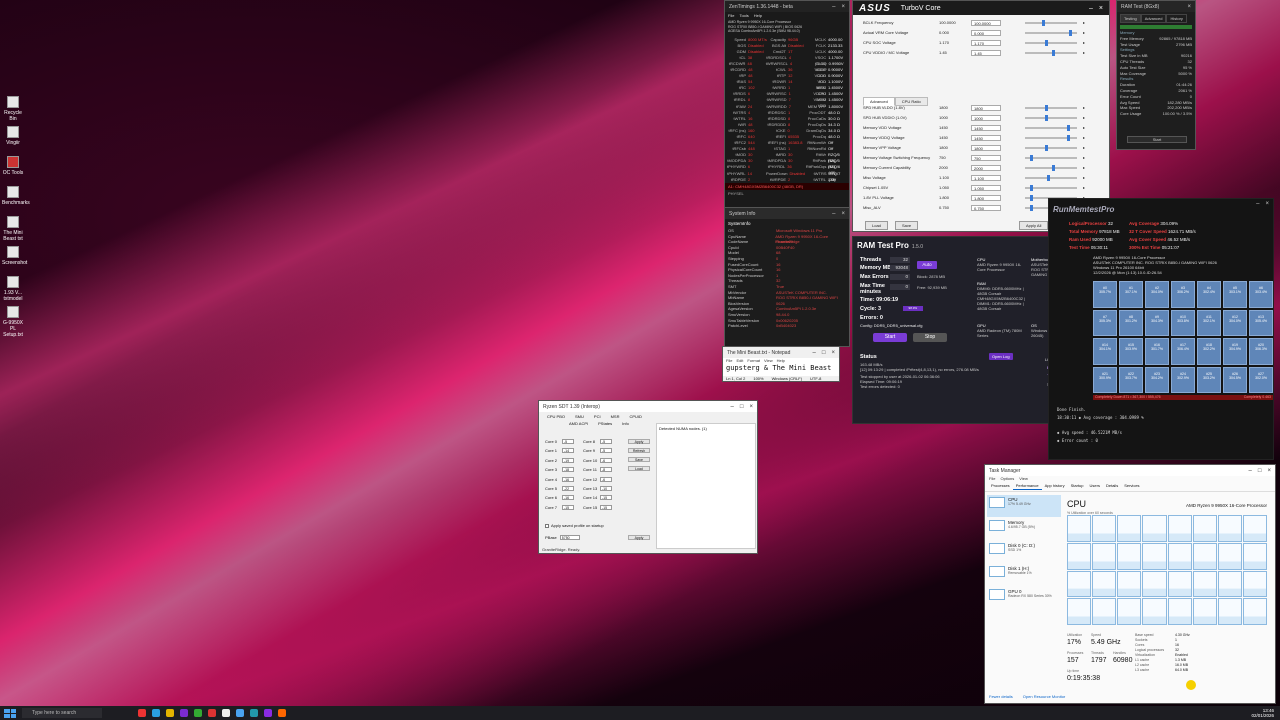 Image resolution: width=1280 pixels, height=720 pixels. Describe the element at coordinates (13, 136) in the screenshot. I see `desktop-icon-1: Vingiir` at that location.